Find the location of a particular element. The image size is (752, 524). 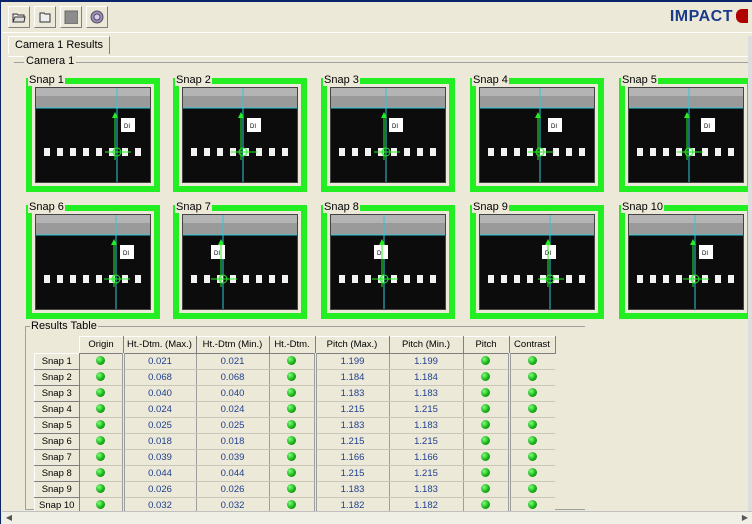

snap-frame: Snap 9DI is located at coordinates (537, 260).